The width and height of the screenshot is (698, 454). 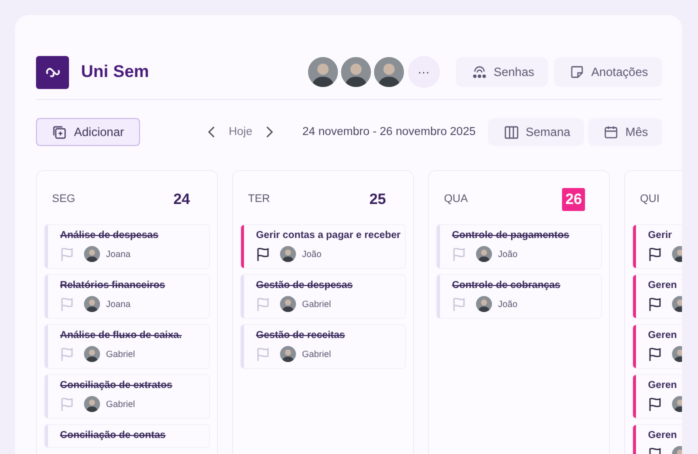 I want to click on task-title: Análise de despesas, so click(x=110, y=235).